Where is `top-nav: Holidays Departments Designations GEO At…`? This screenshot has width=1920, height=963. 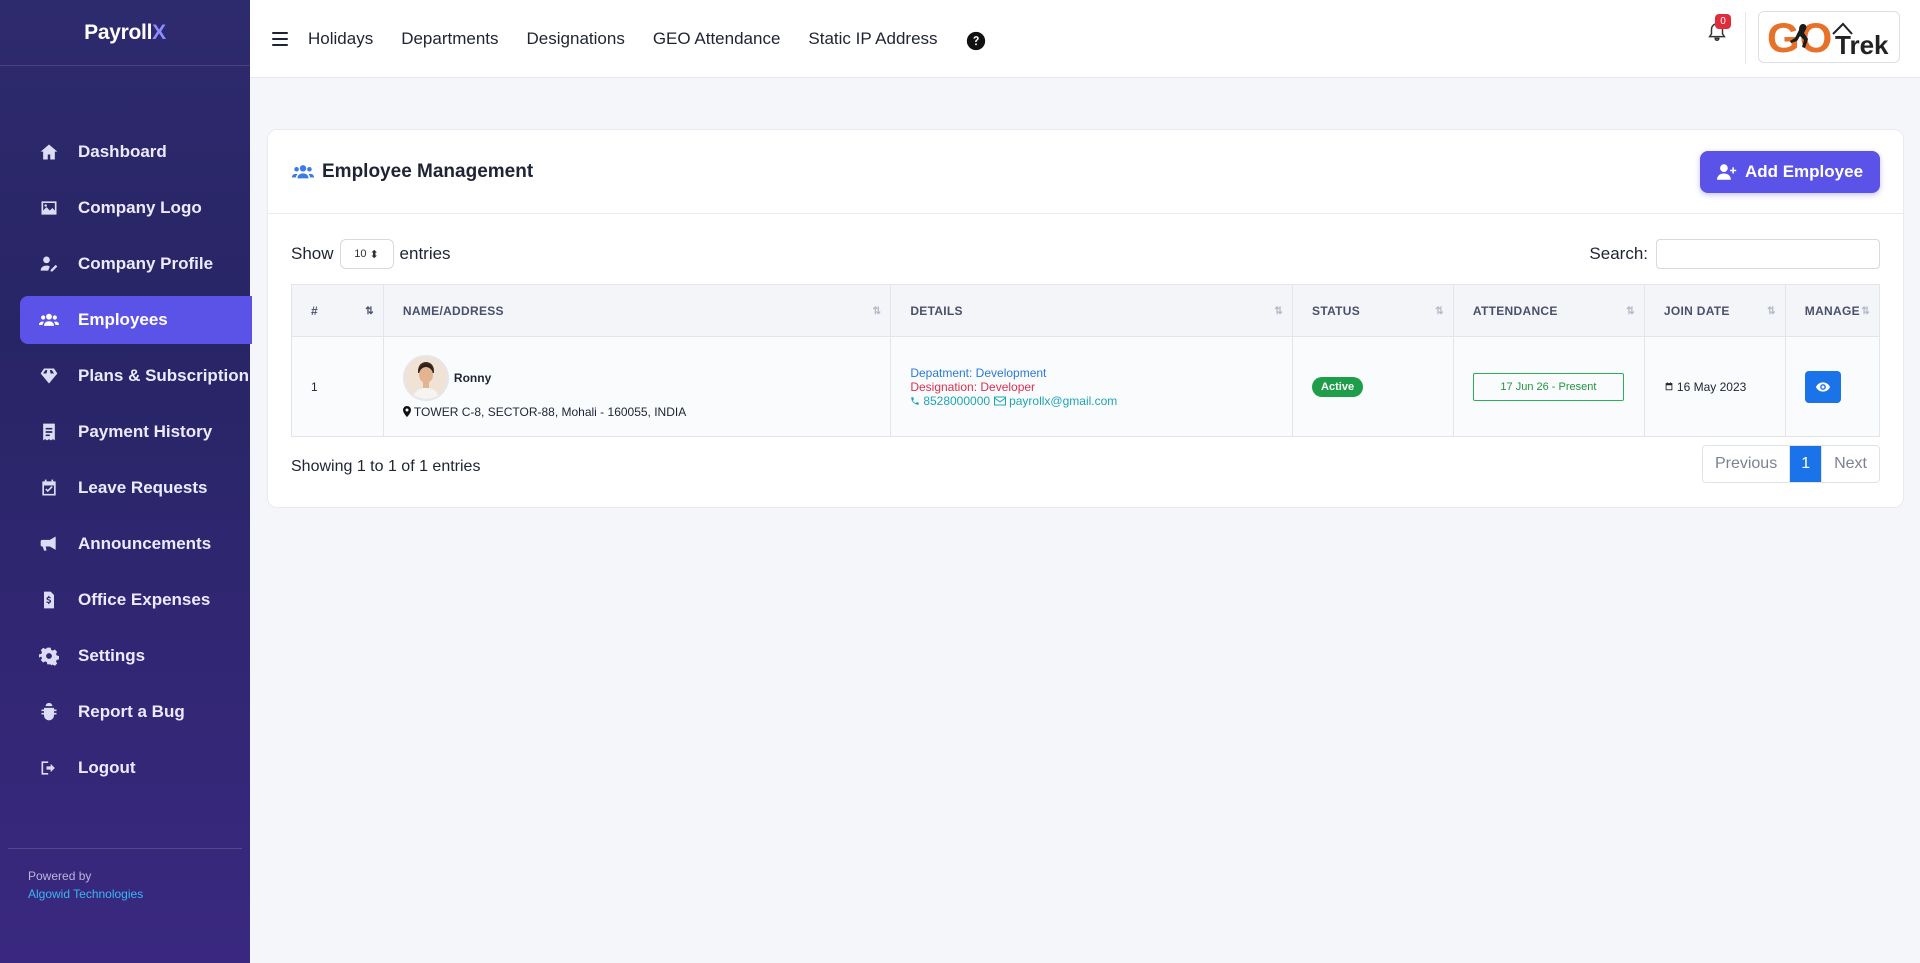 top-nav: Holidays Departments Designations GEO At… is located at coordinates (637, 39).